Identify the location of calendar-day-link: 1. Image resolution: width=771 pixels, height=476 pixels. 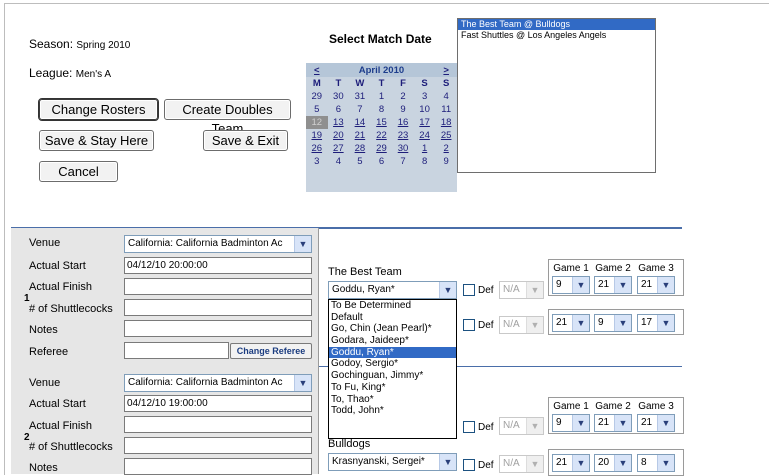
(424, 148).